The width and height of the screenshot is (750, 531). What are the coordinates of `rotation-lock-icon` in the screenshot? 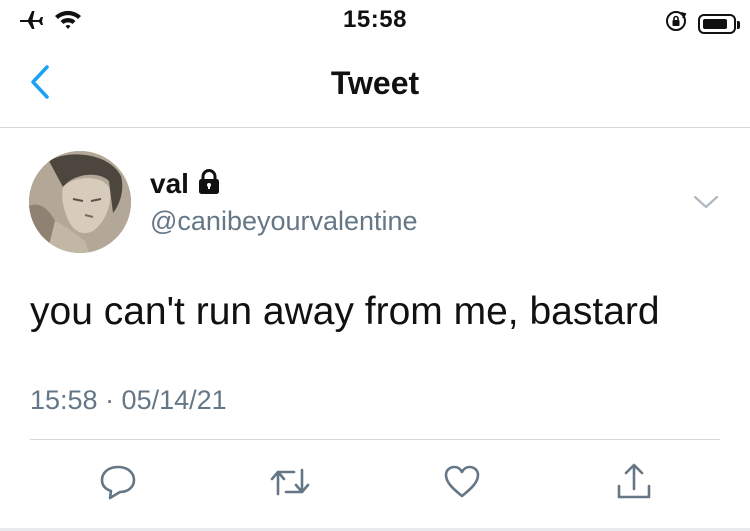 It's located at (676, 23).